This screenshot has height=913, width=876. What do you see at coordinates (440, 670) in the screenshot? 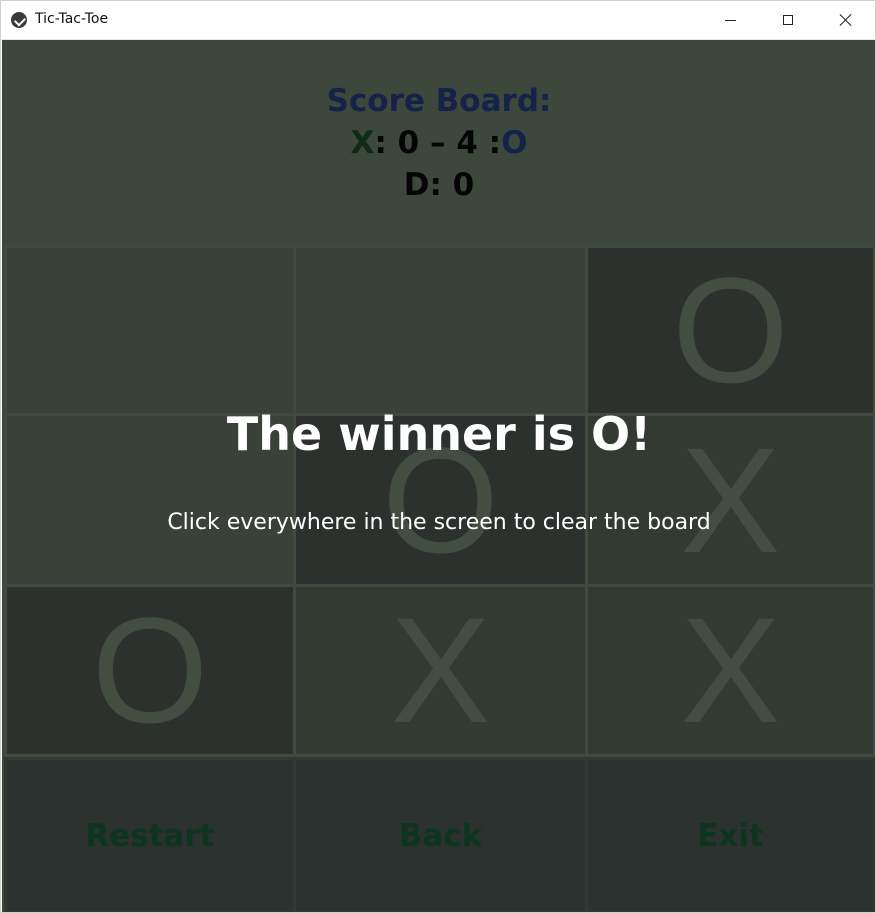
I see `board-cell-8: X` at bounding box center [440, 670].